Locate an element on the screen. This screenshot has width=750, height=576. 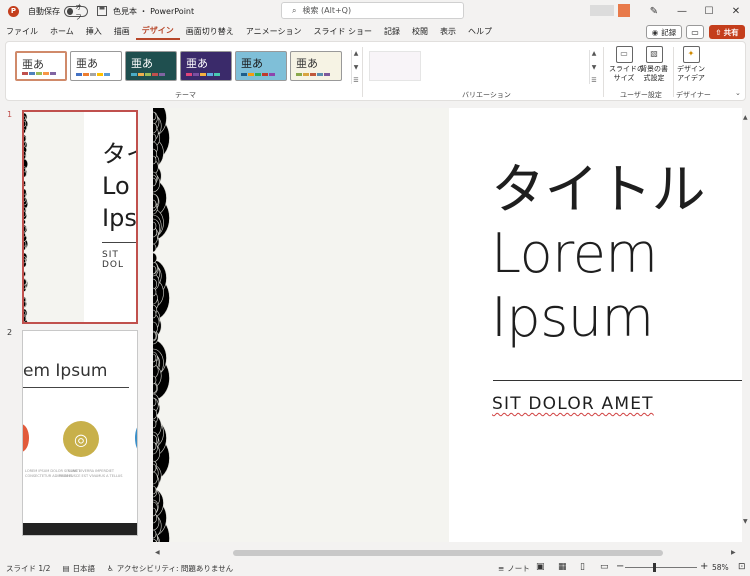
search-placeholder: 検索 (Alt+Q) is located at coordinates (327, 10).